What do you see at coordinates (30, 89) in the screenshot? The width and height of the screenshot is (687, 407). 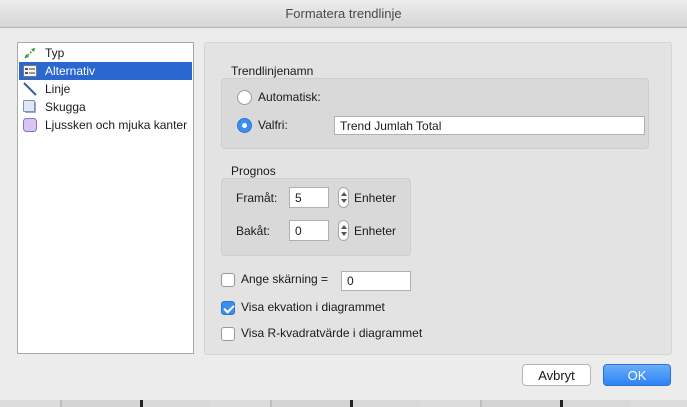 I see `line-icon` at bounding box center [30, 89].